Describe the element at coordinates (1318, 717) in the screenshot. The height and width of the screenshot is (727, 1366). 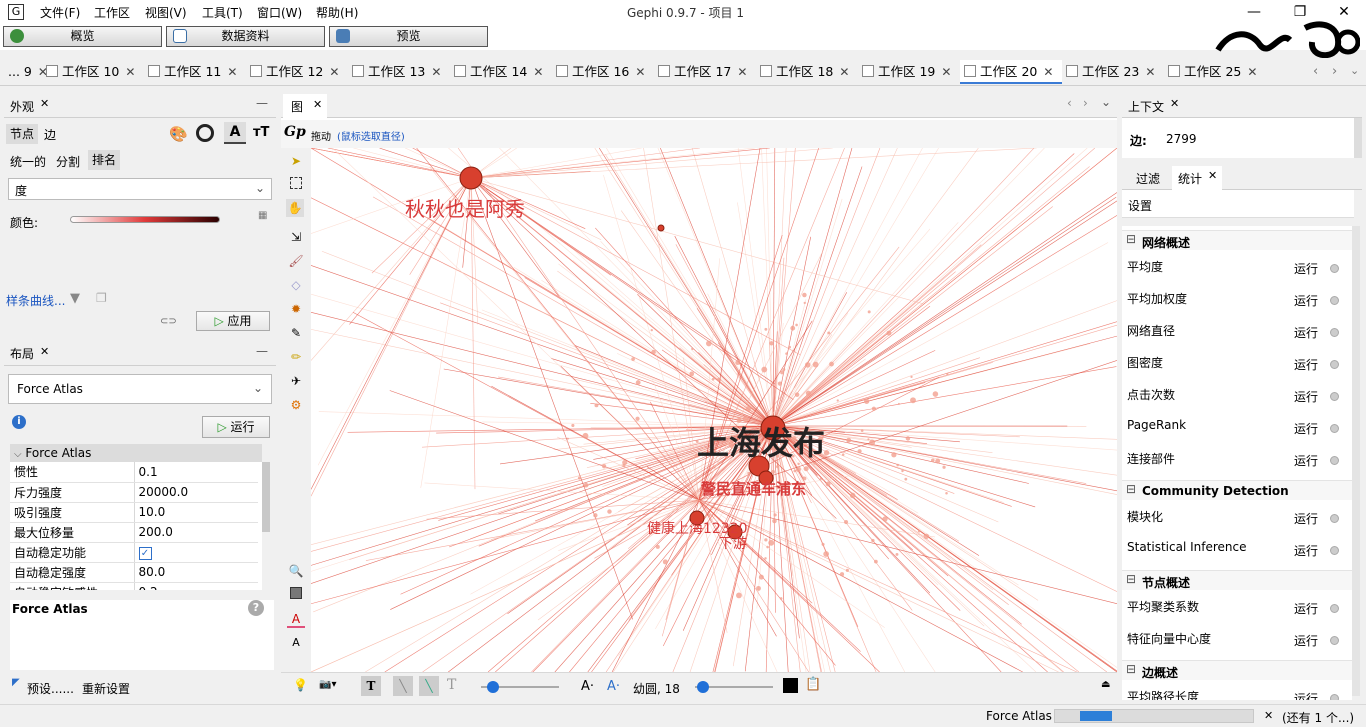
I see `status-more-tasks: (还有 1 个...)` at that location.